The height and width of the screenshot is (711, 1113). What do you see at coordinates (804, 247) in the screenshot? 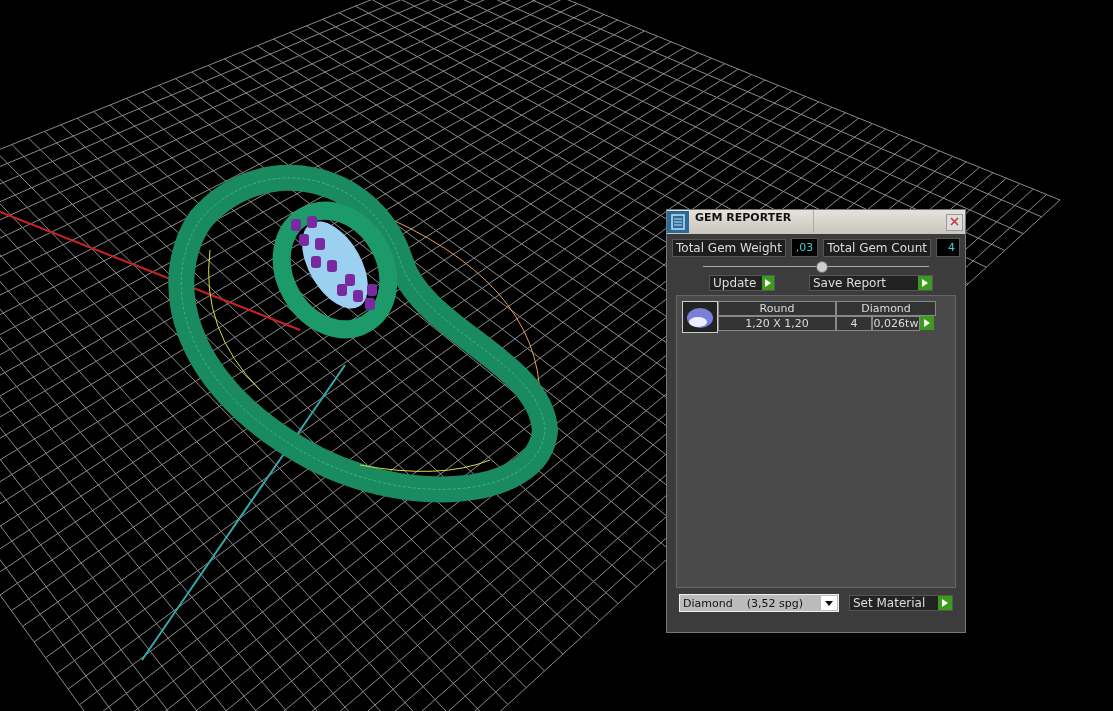
I see `total-weight-value: ,03` at bounding box center [804, 247].